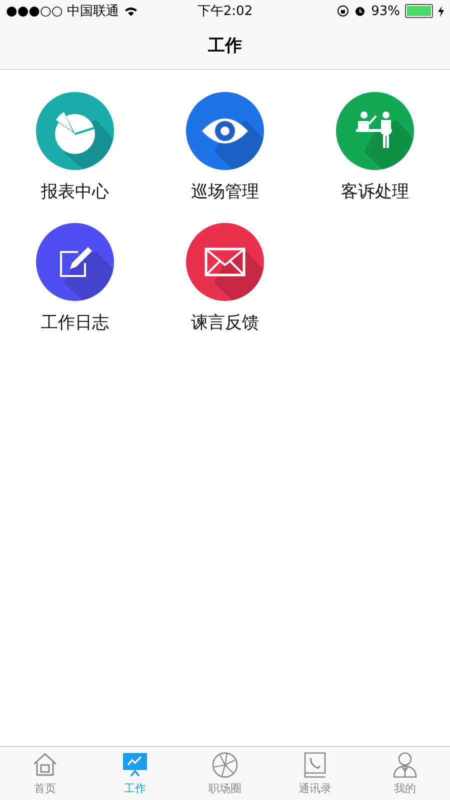  I want to click on app-tile: 谏言反馈, so click(225, 278).